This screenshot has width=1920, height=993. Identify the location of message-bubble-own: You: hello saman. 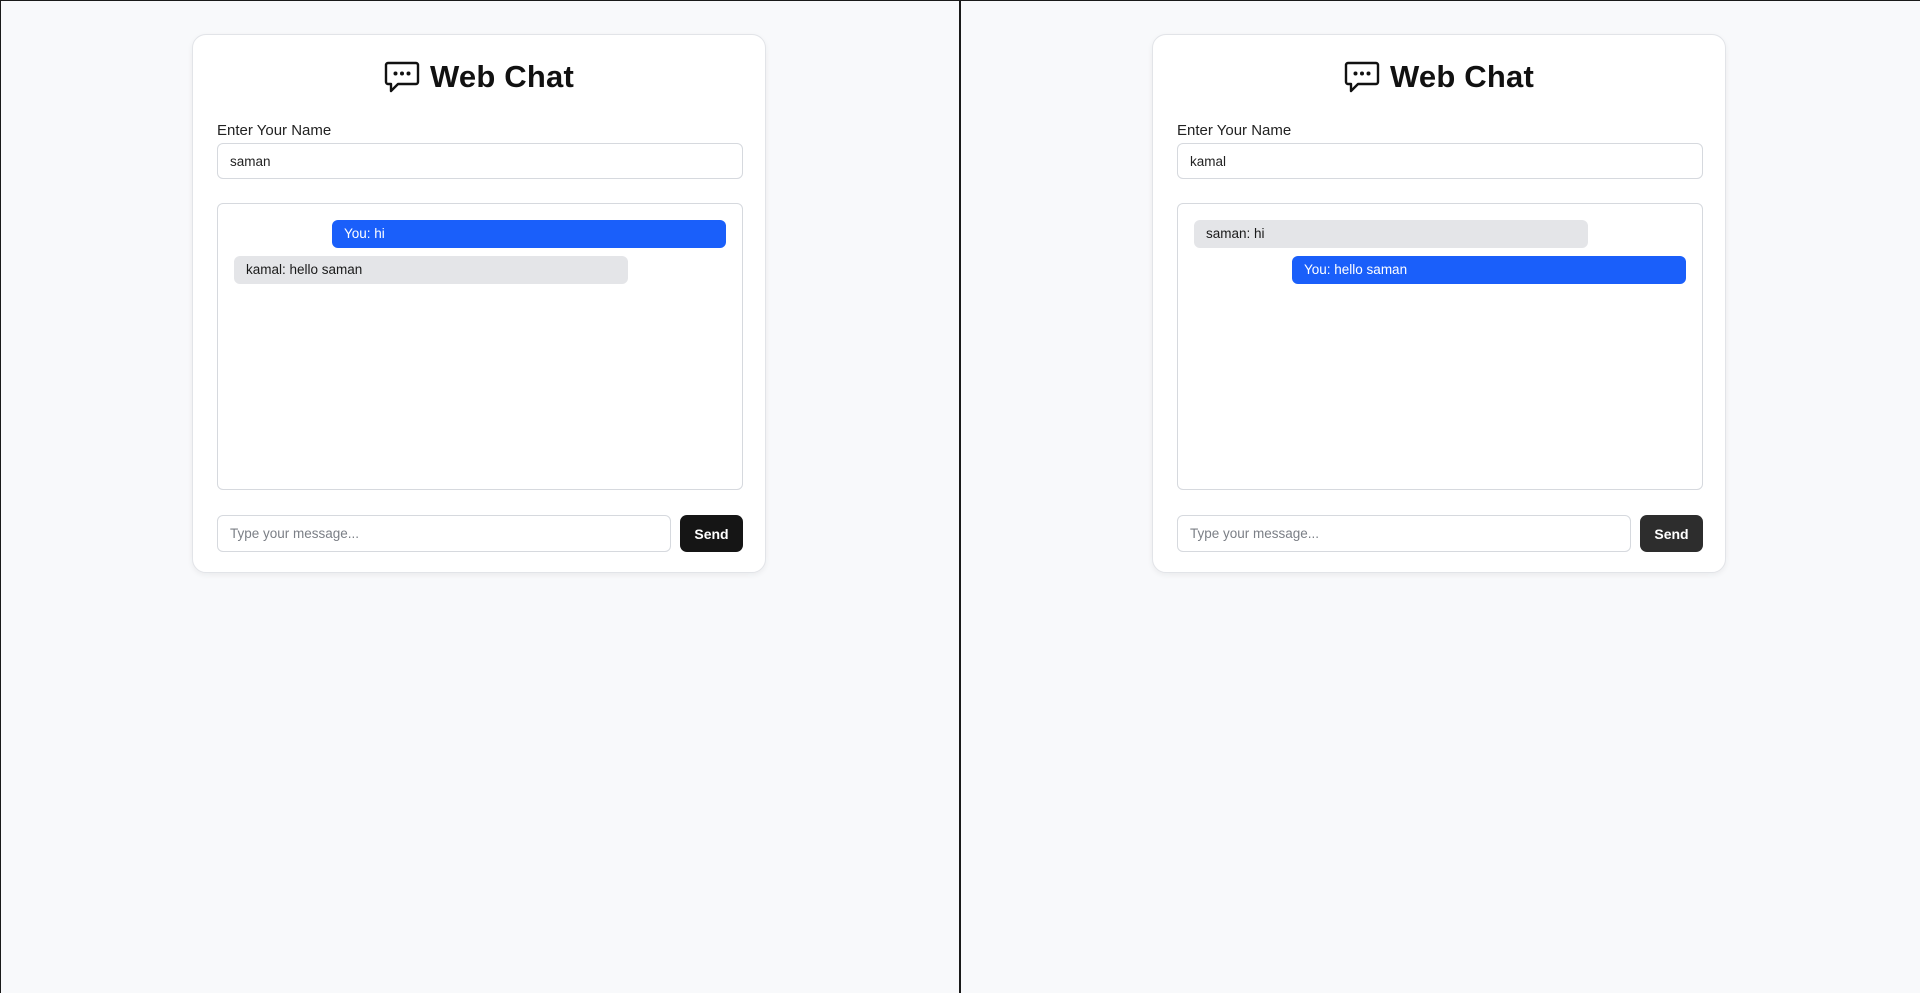
(1489, 270).